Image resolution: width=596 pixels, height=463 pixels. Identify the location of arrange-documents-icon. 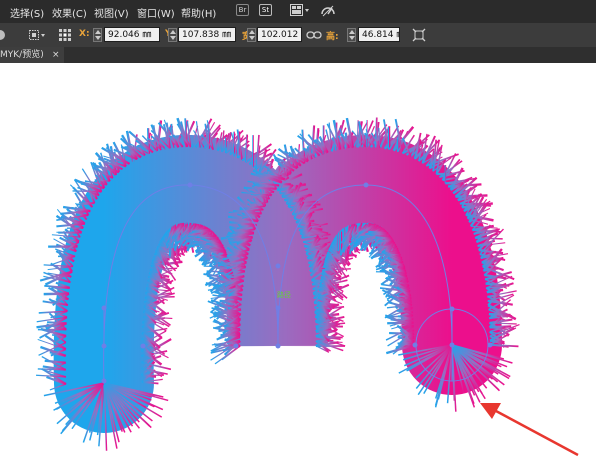
(300, 12).